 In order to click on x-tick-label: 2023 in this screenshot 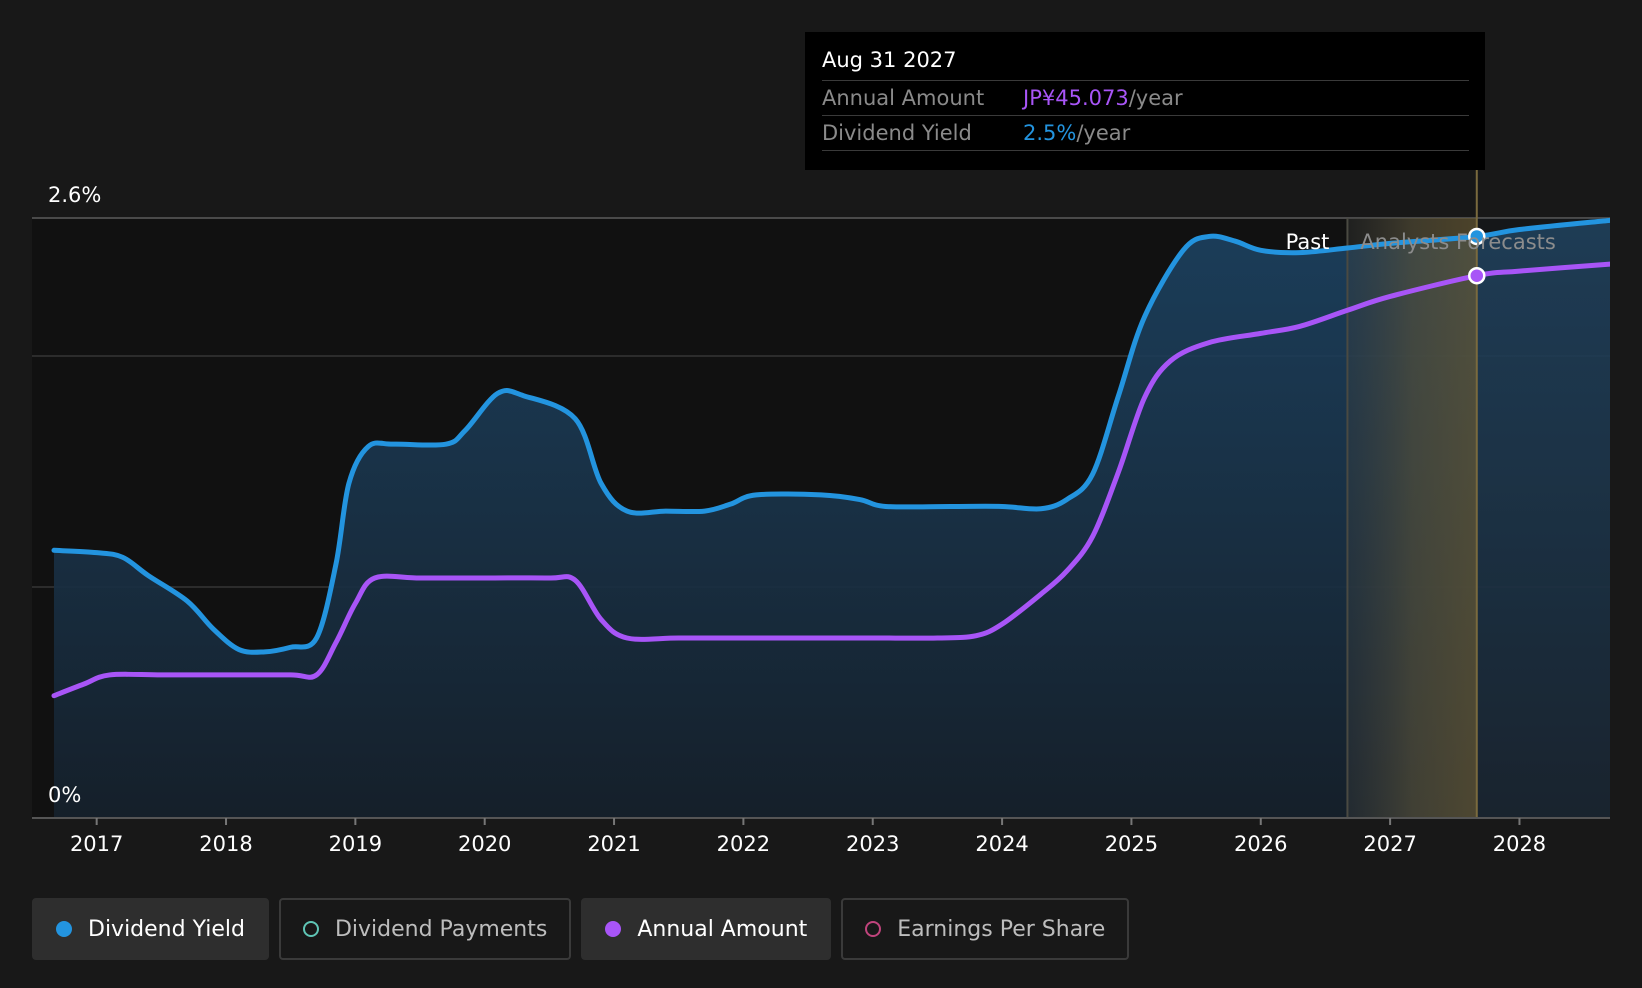, I will do `click(872, 844)`.